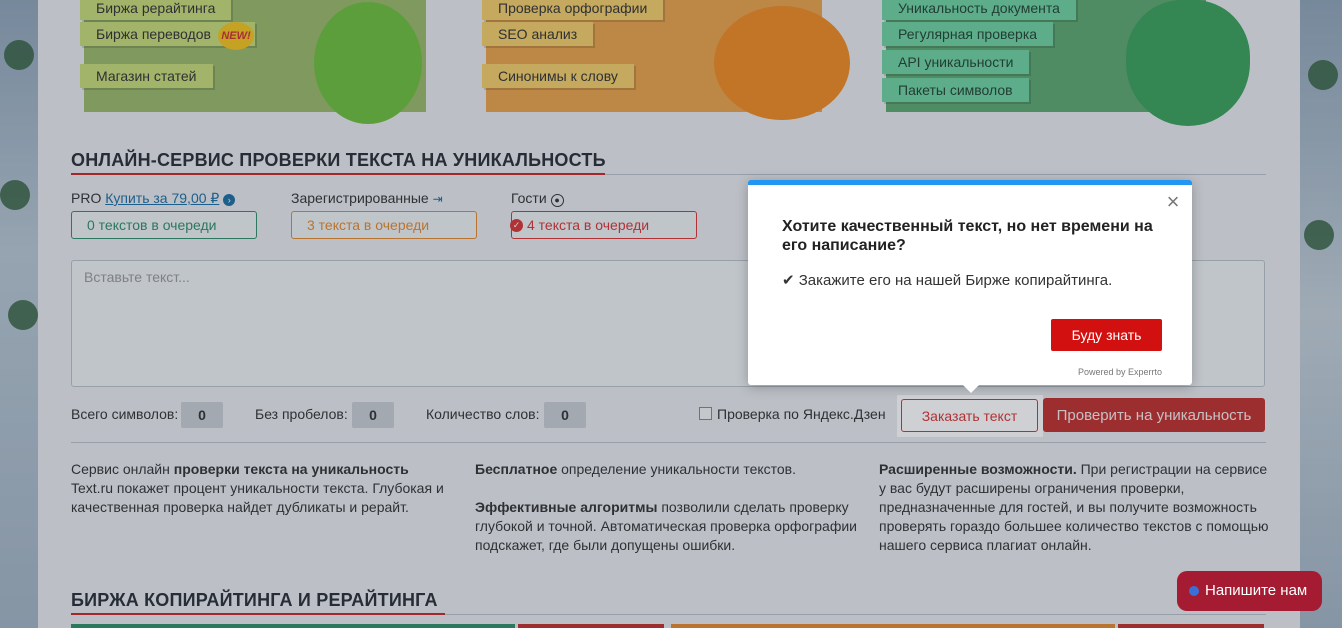 This screenshot has width=1342, height=628. I want to click on chat-button: Напишите нам, so click(1249, 591).